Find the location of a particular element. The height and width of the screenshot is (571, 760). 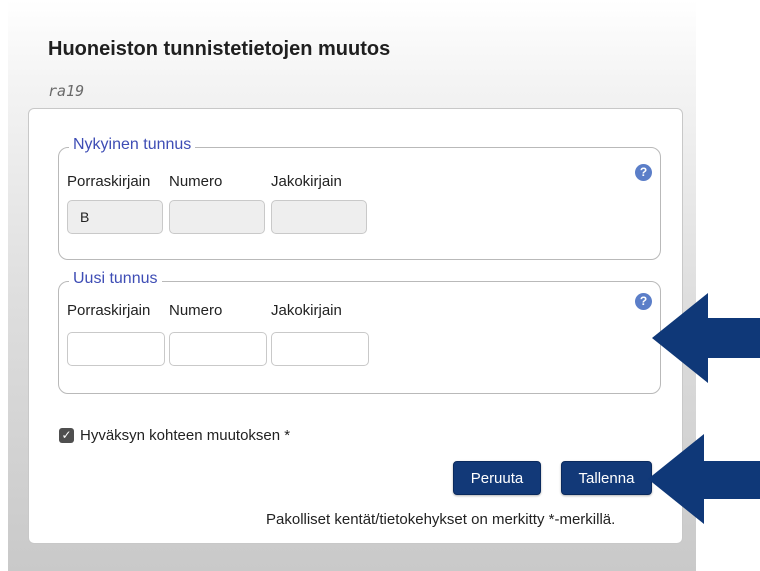

dialog-subtitle: ra19 is located at coordinates (66, 91).